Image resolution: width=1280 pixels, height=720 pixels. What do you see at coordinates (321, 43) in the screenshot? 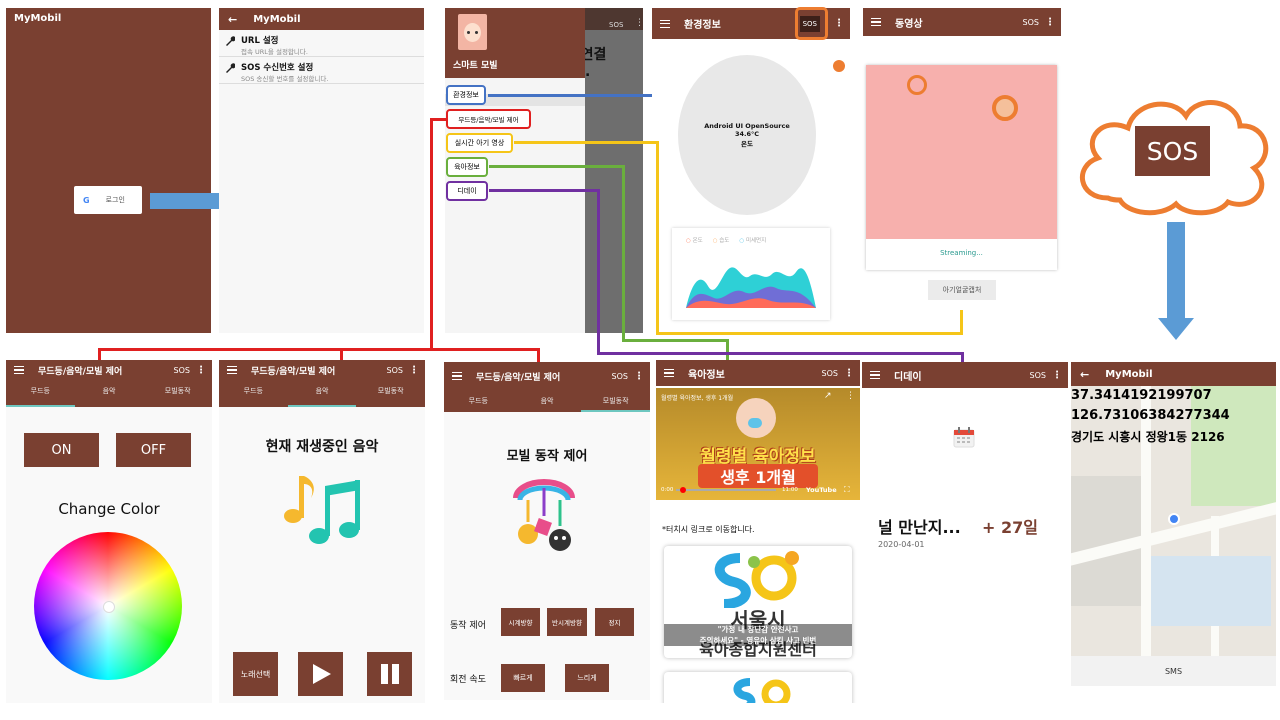
I see `settings-item-url: URL 설정 접속 URL을 설정합니다.` at bounding box center [321, 43].